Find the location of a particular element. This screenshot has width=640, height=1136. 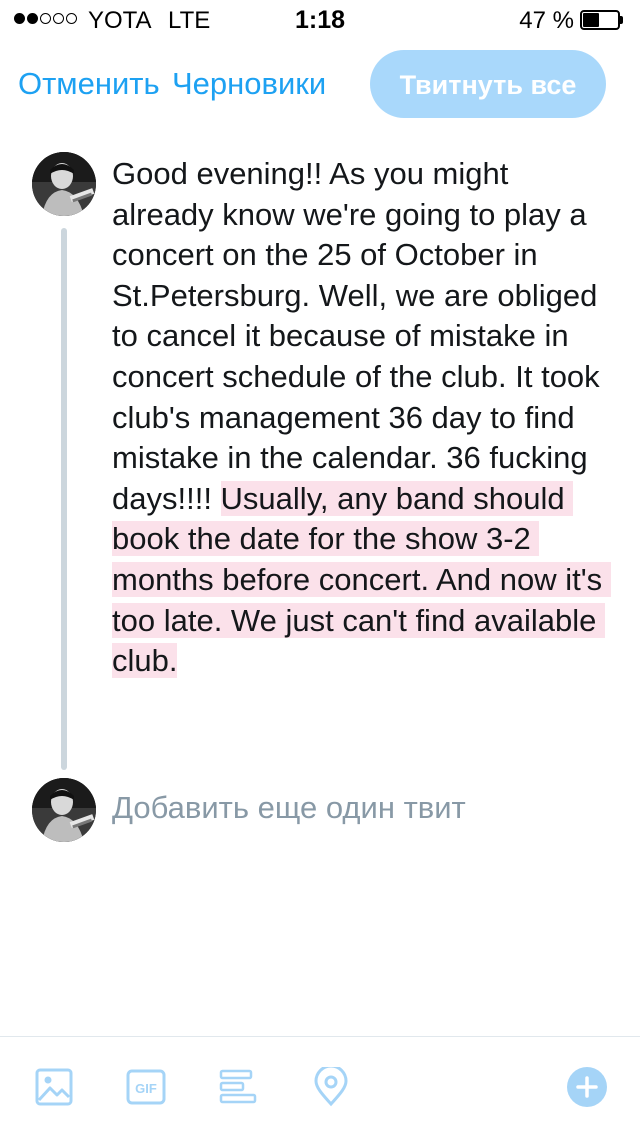

gif-icon: GIF is located at coordinates (146, 1087).